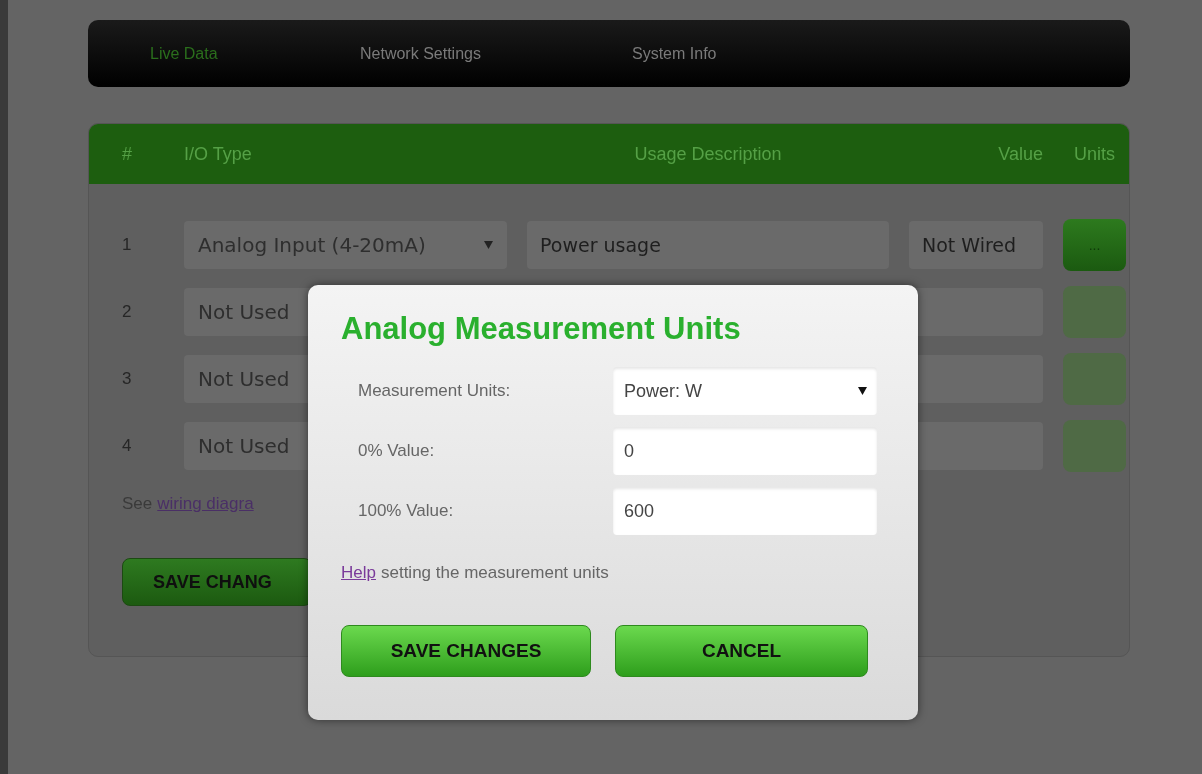 Image resolution: width=1202 pixels, height=774 pixels. I want to click on help-text: setting the measurement units, so click(494, 573).